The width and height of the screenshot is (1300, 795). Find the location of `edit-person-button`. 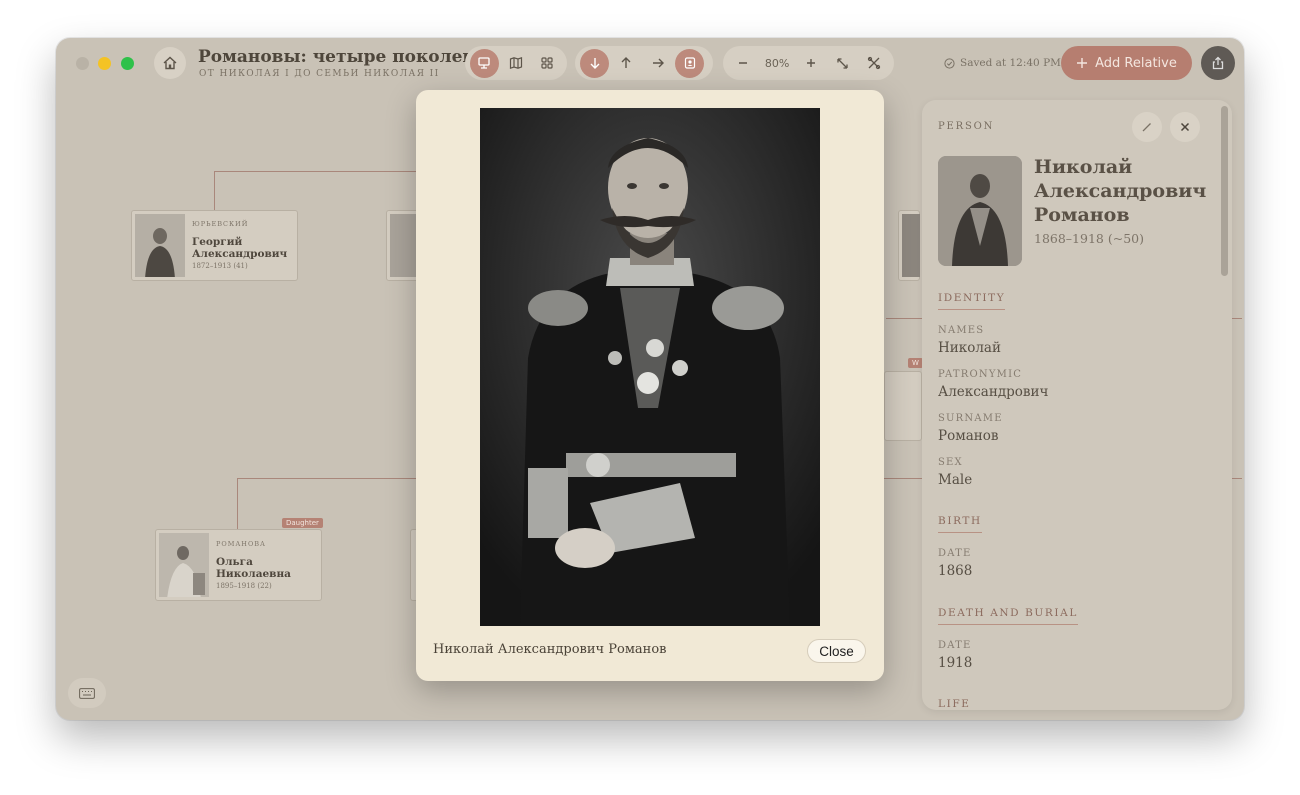

edit-person-button is located at coordinates (1147, 127).